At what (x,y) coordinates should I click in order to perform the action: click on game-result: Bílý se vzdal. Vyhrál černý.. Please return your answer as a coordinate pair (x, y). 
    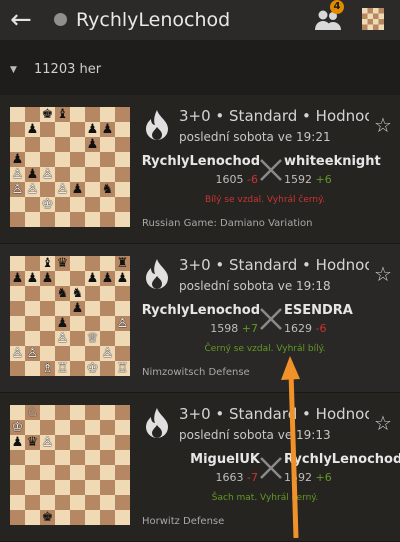
    Looking at the image, I should click on (265, 200).